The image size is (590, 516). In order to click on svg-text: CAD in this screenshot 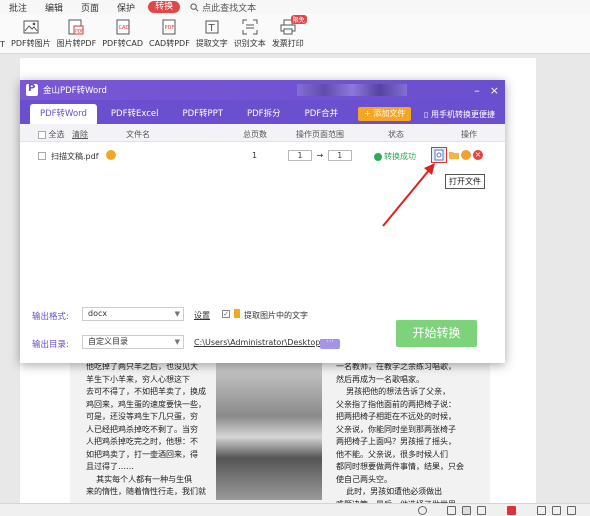, I will do `click(123, 28)`.